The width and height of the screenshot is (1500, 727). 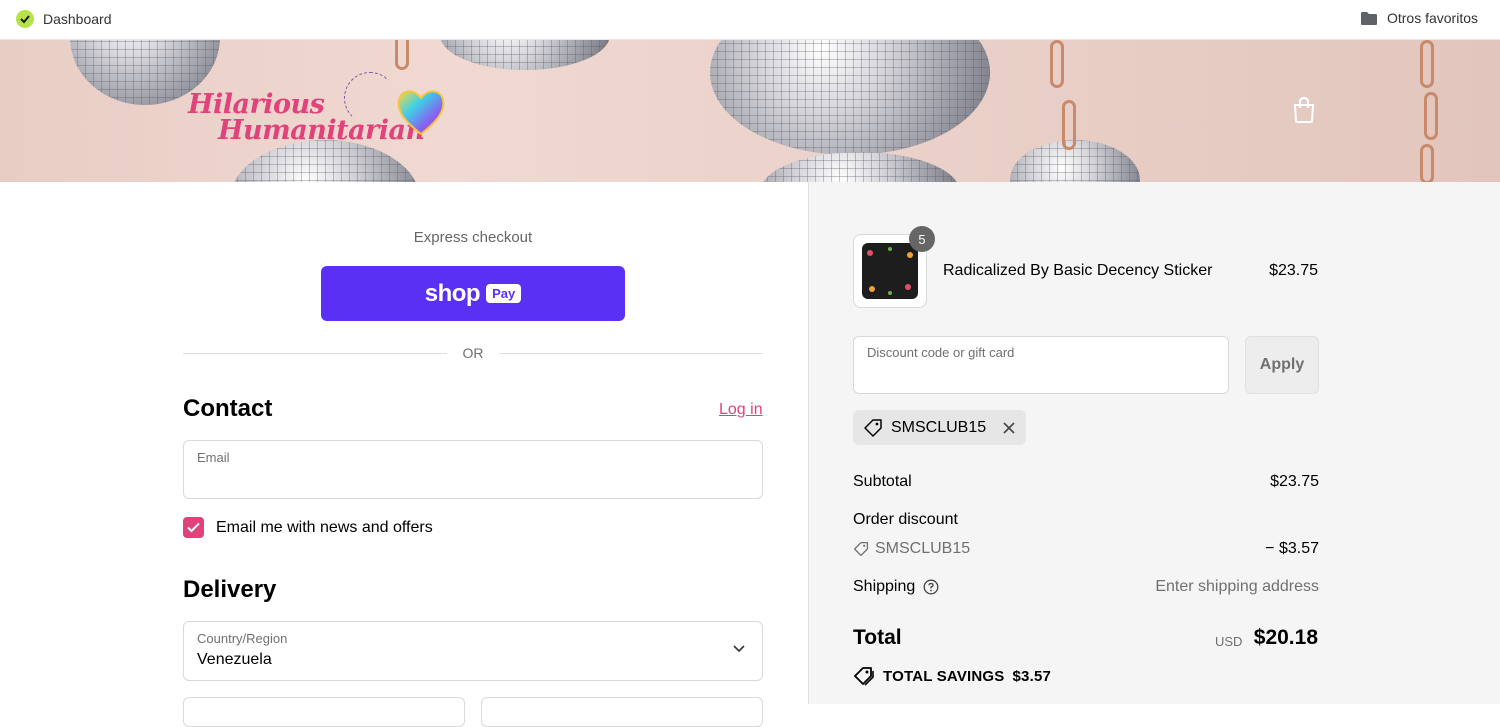 I want to click on shipping-value: Enter shipping address, so click(x=1237, y=586).